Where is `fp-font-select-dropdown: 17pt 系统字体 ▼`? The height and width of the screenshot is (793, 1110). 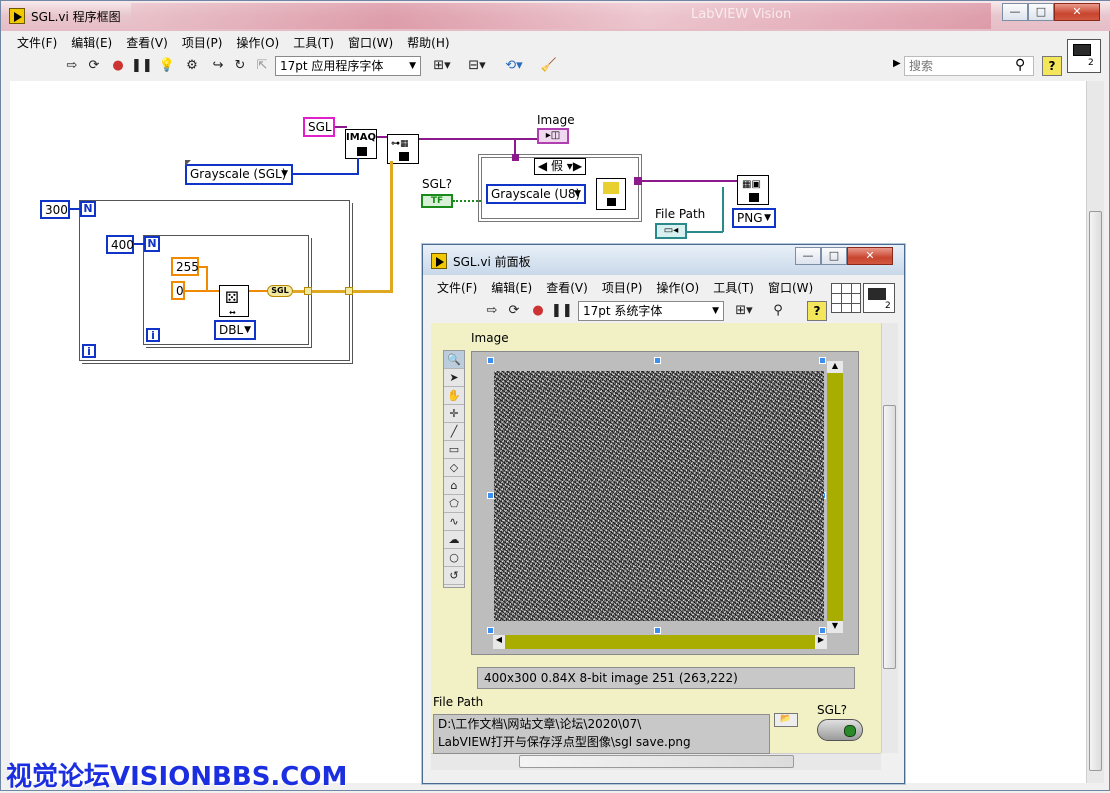
fp-font-select-dropdown: 17pt 系统字体 ▼ is located at coordinates (651, 311).